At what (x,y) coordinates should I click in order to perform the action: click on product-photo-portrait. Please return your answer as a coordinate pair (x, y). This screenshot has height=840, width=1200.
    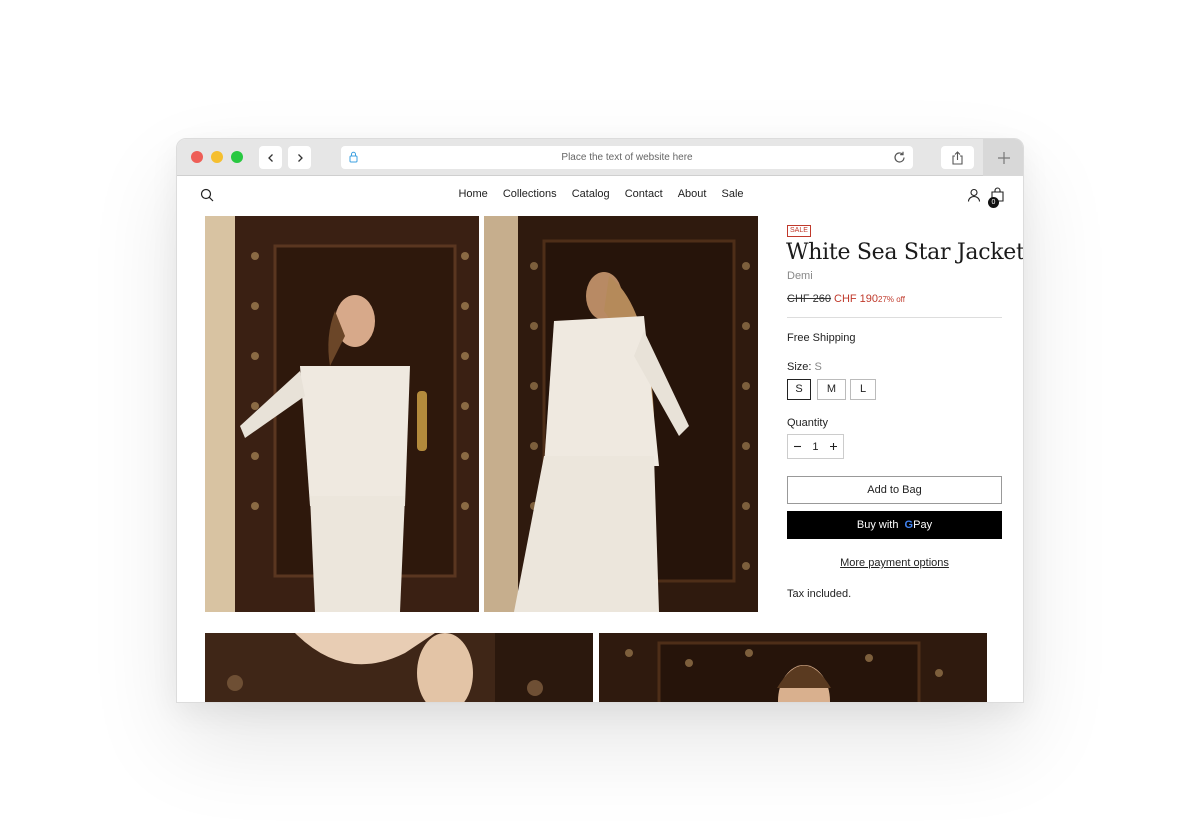
    Looking at the image, I should click on (793, 667).